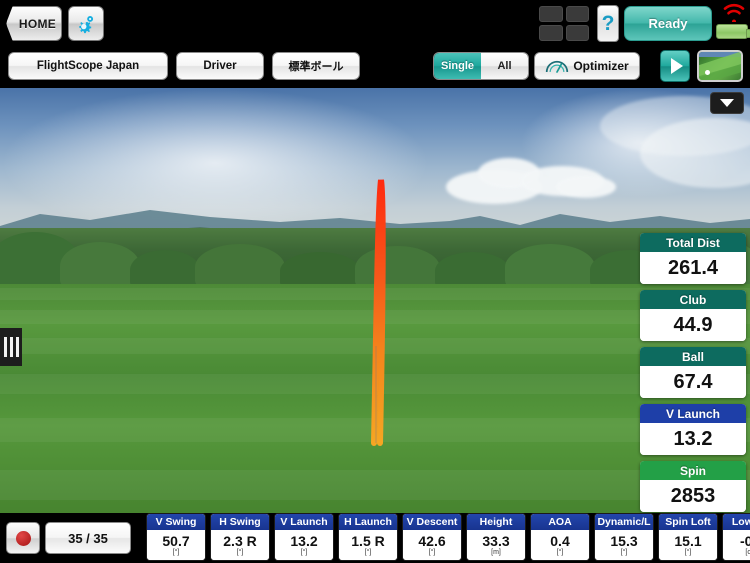  Describe the element at coordinates (675, 66) in the screenshot. I see `play-button` at that location.